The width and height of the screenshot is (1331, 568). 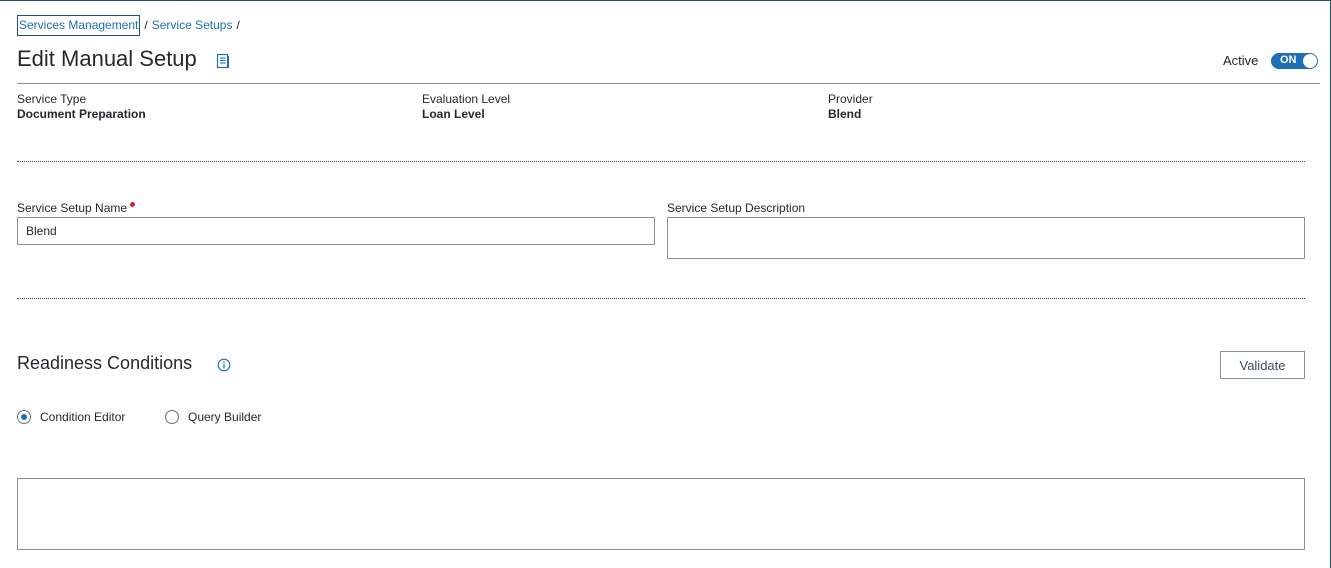 I want to click on query-builder-radio, so click(x=172, y=417).